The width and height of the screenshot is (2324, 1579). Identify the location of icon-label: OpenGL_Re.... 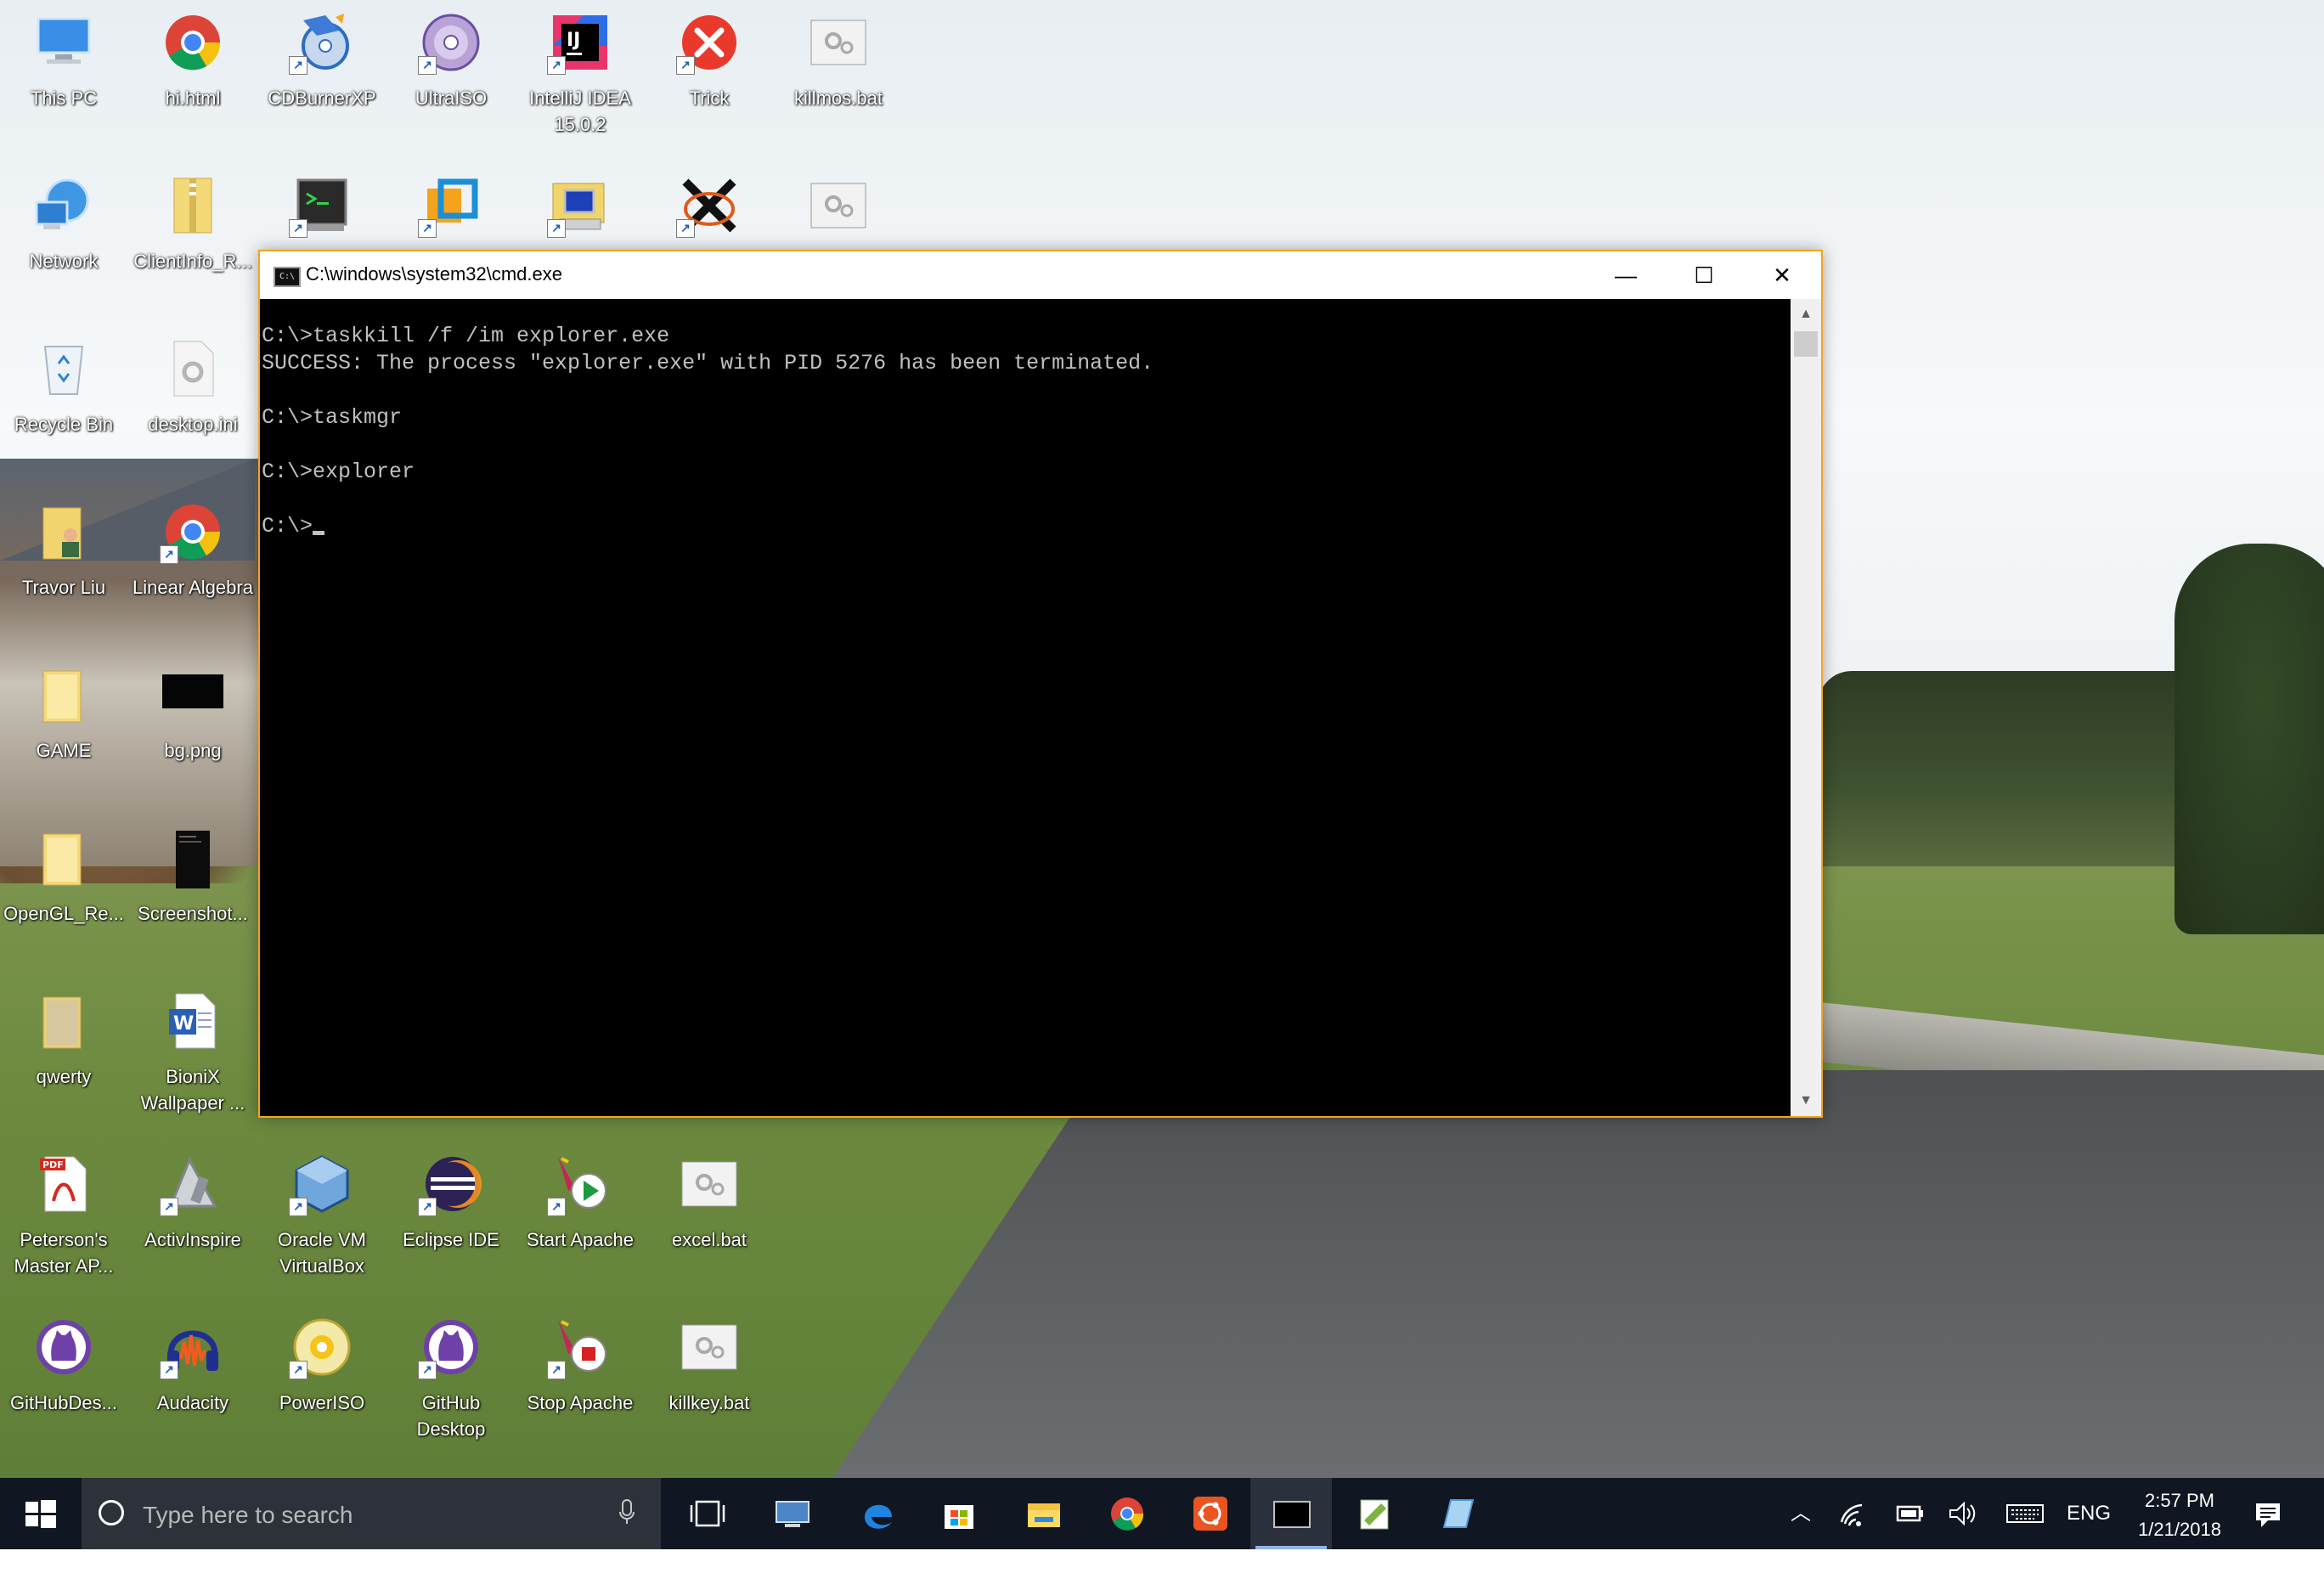
(64, 913).